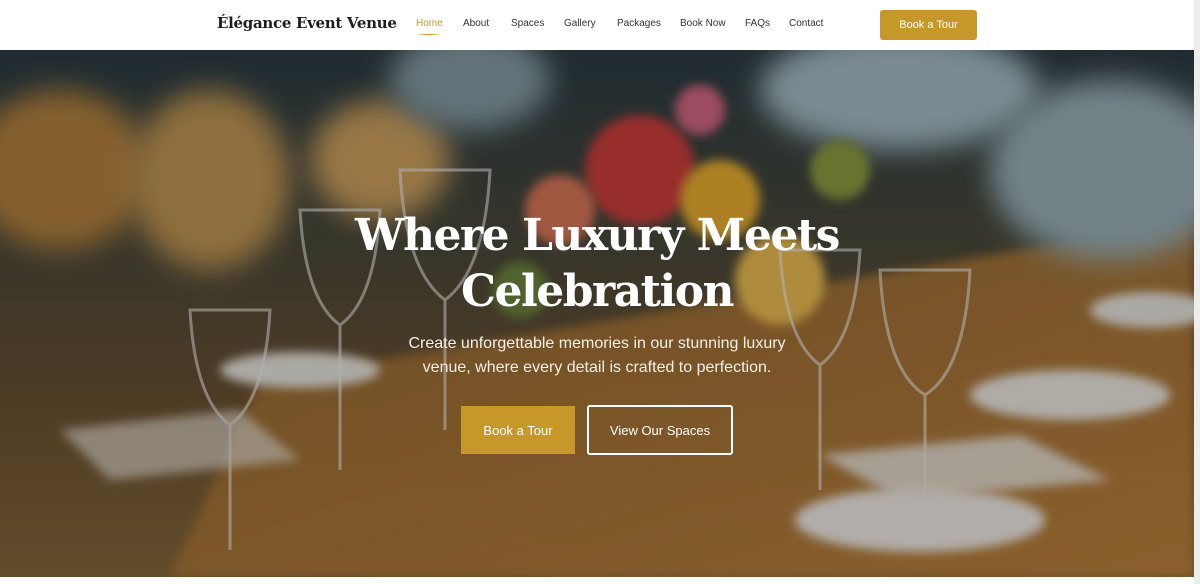  What do you see at coordinates (476, 23) in the screenshot?
I see `nav-link-about: About` at bounding box center [476, 23].